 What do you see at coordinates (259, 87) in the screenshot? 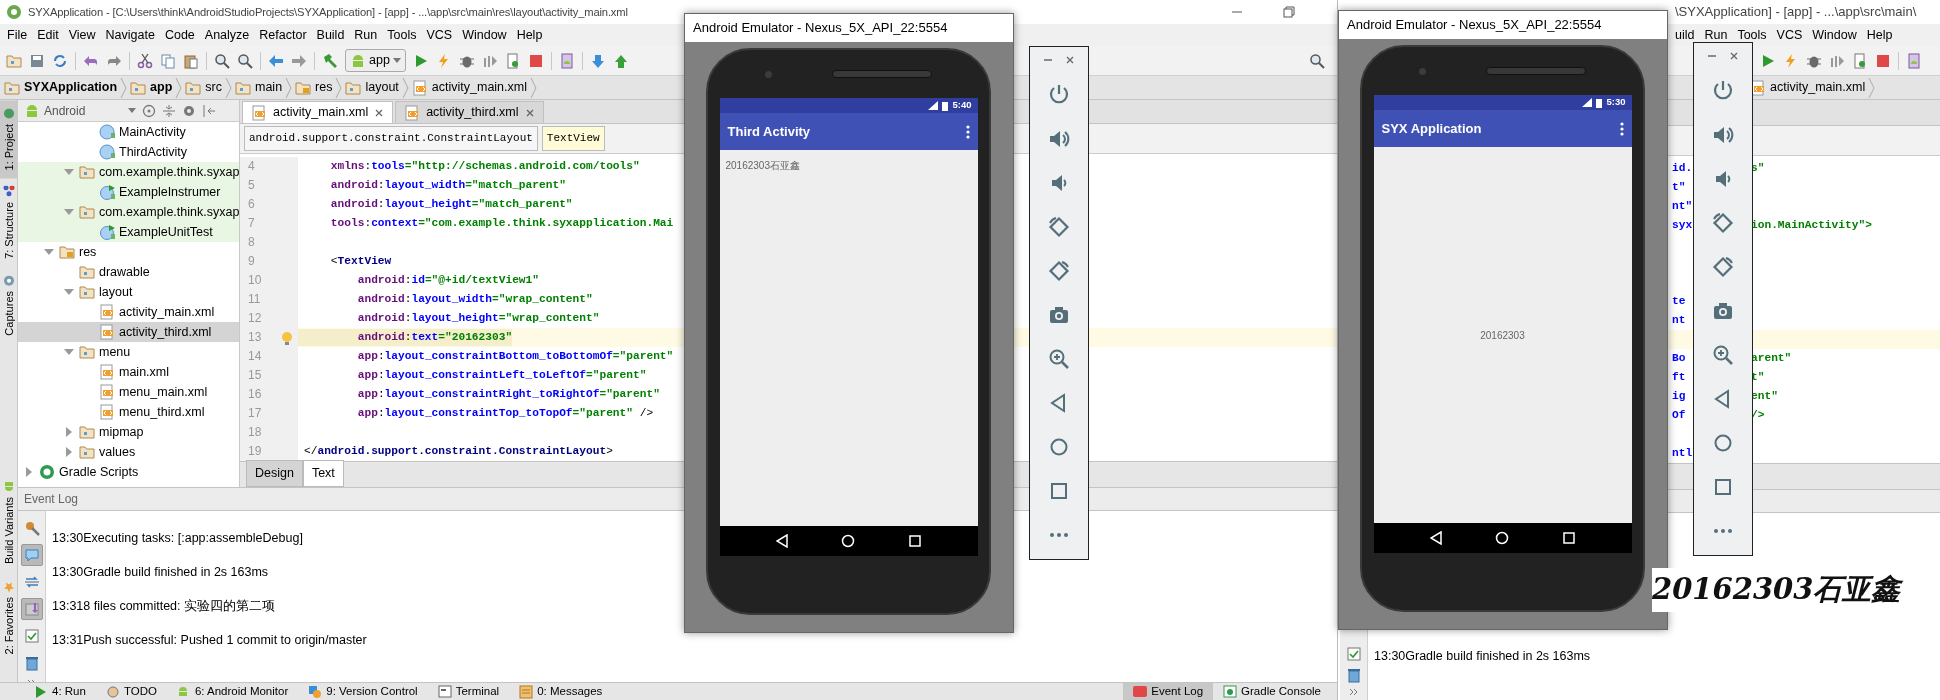
I see `breadcrumb-item: main` at bounding box center [259, 87].